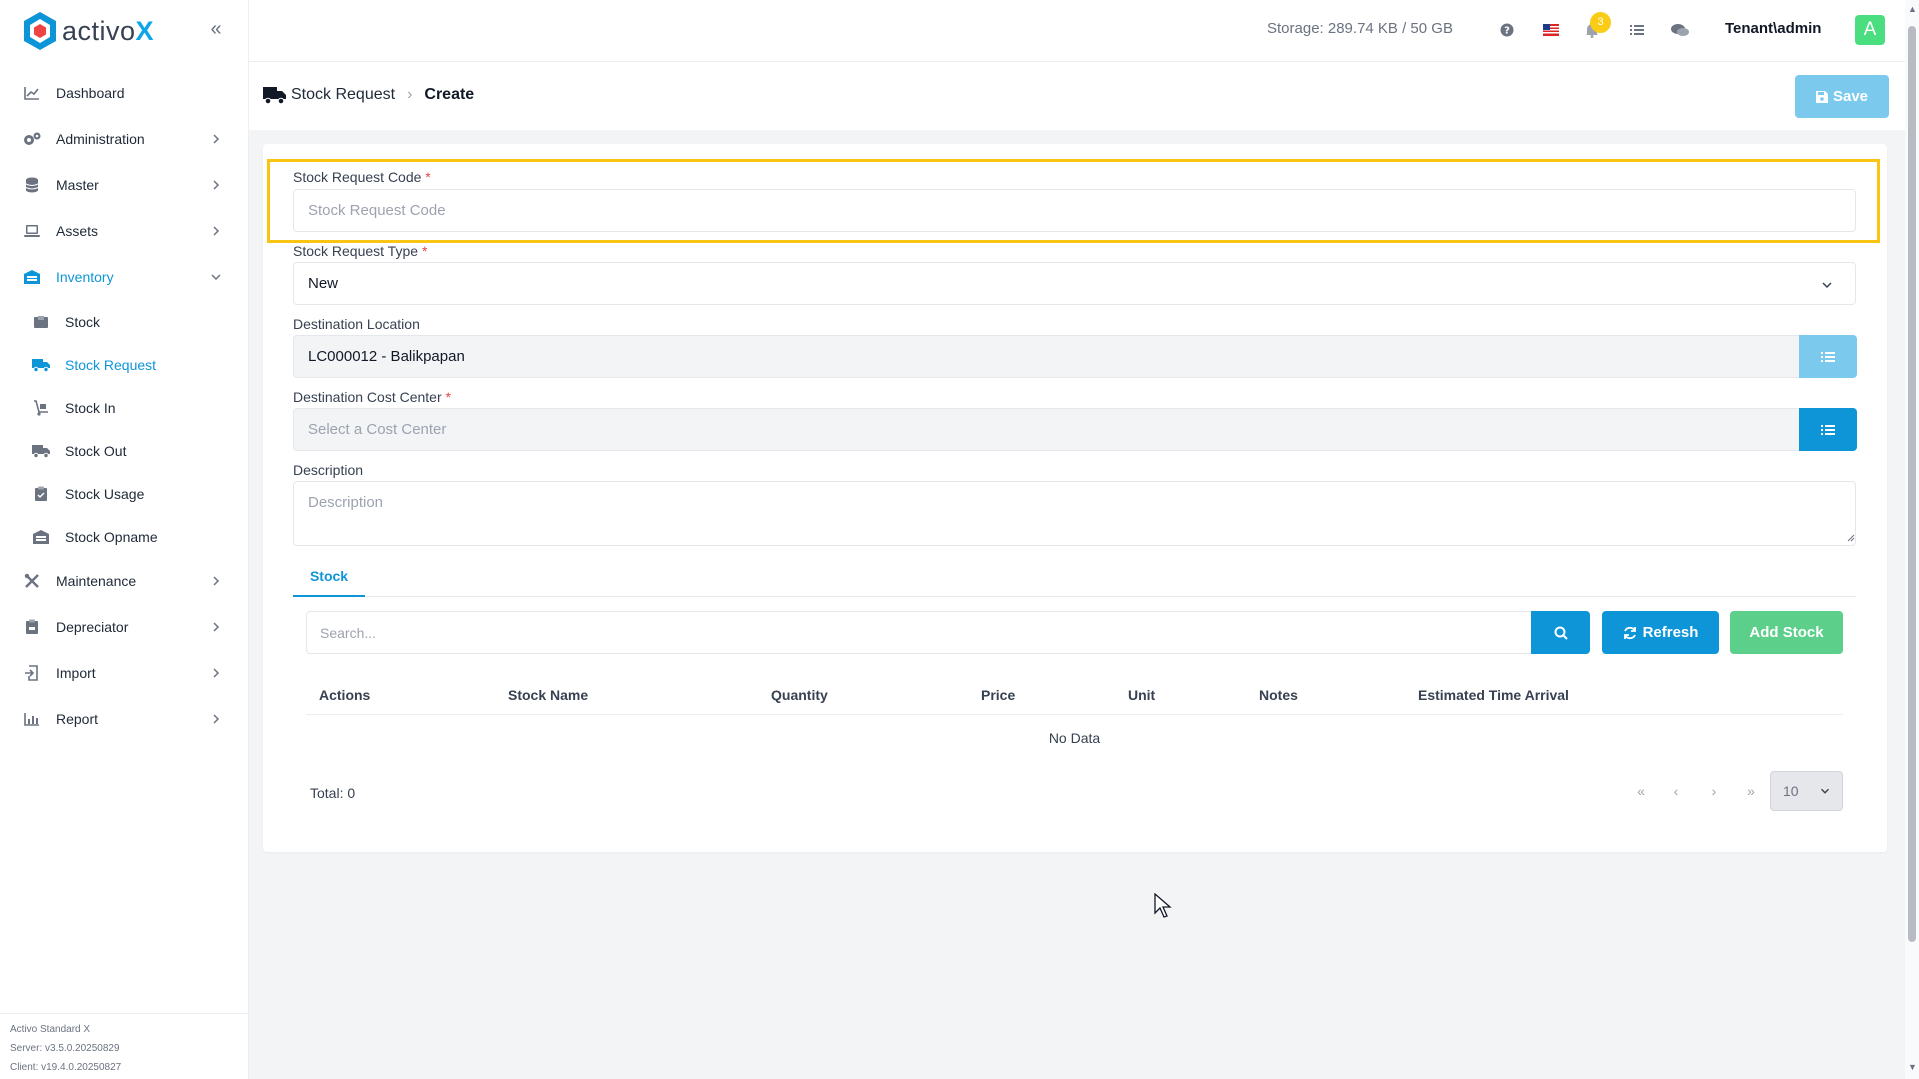 The width and height of the screenshot is (1919, 1079). I want to click on refresh-button: Refresh, so click(1660, 632).